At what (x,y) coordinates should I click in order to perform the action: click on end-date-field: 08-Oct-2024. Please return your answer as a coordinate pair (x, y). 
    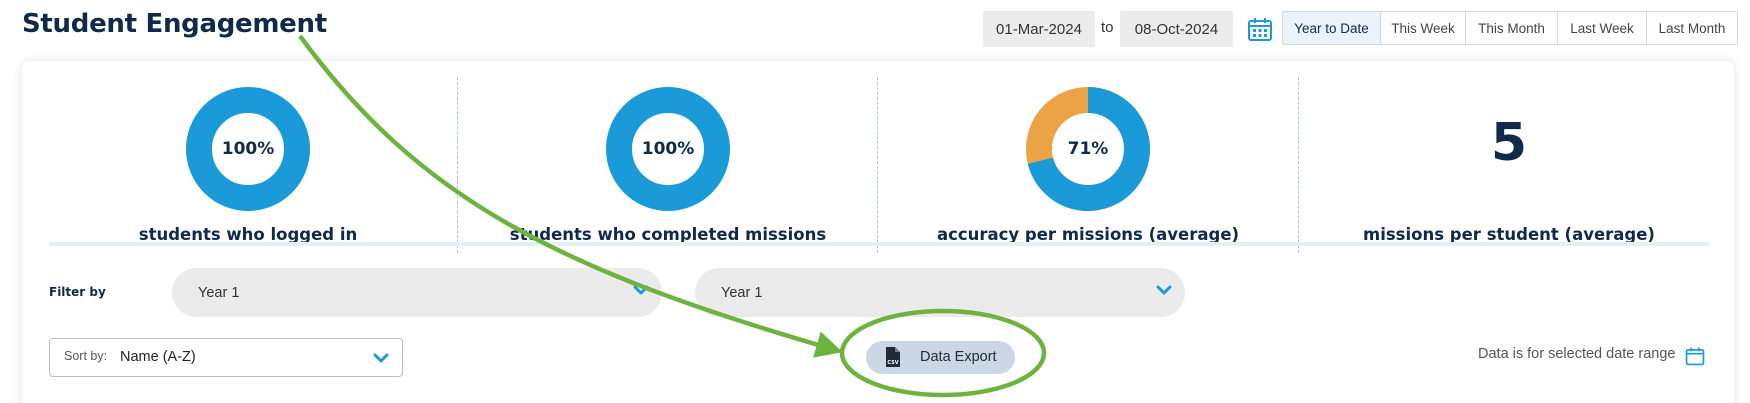
    Looking at the image, I should click on (1176, 29).